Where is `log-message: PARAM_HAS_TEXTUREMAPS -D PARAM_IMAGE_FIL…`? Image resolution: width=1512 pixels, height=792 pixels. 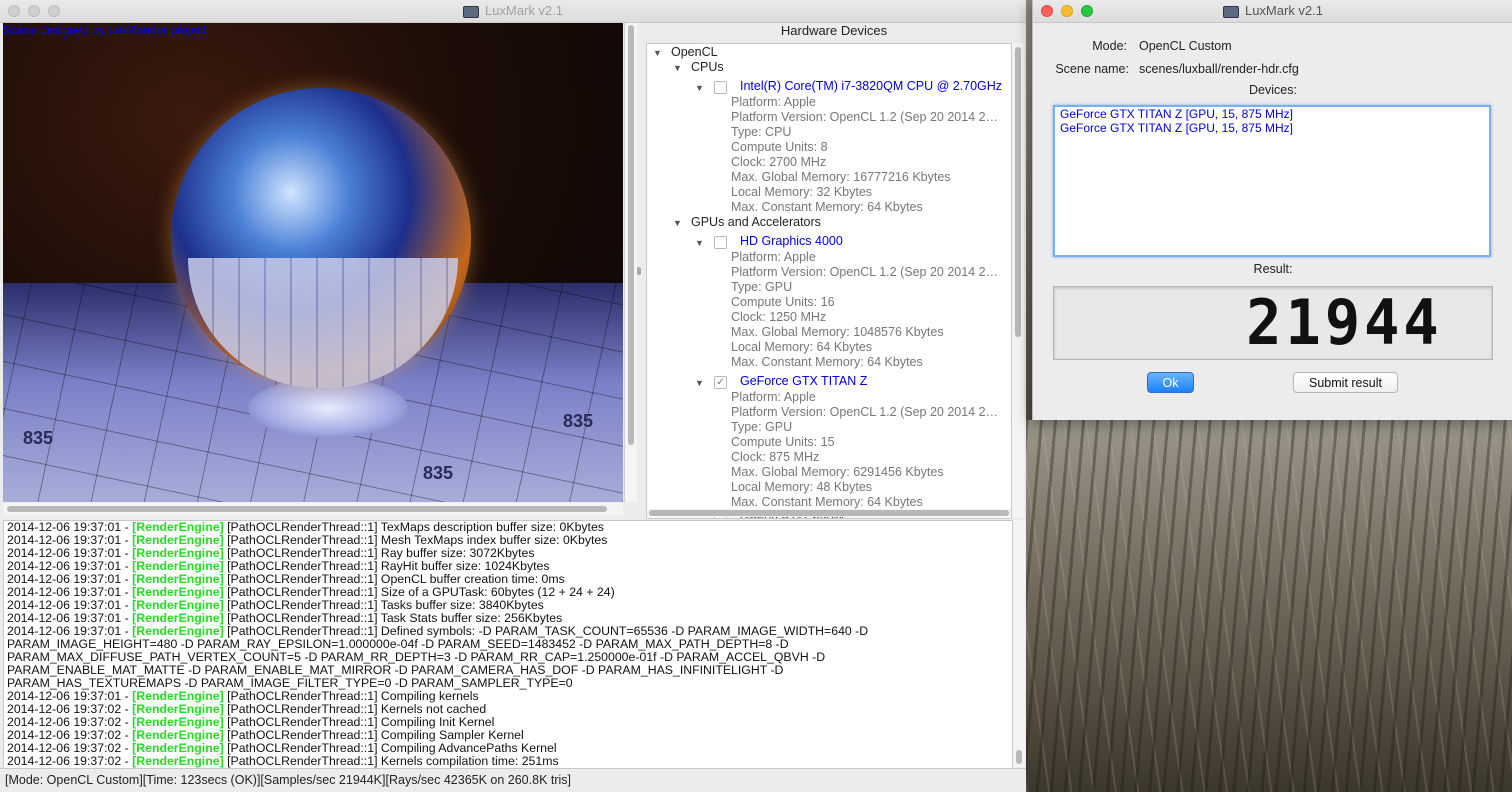 log-message: PARAM_HAS_TEXTUREMAPS -D PARAM_IMAGE_FIL… is located at coordinates (290, 683).